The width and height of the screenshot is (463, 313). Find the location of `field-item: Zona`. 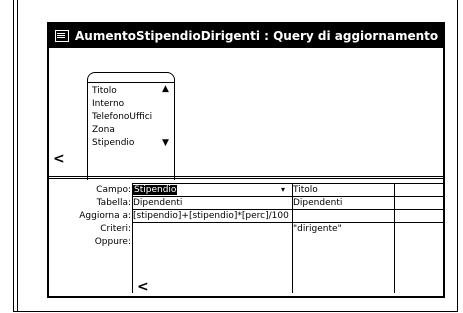

field-item: Zona is located at coordinates (103, 130).